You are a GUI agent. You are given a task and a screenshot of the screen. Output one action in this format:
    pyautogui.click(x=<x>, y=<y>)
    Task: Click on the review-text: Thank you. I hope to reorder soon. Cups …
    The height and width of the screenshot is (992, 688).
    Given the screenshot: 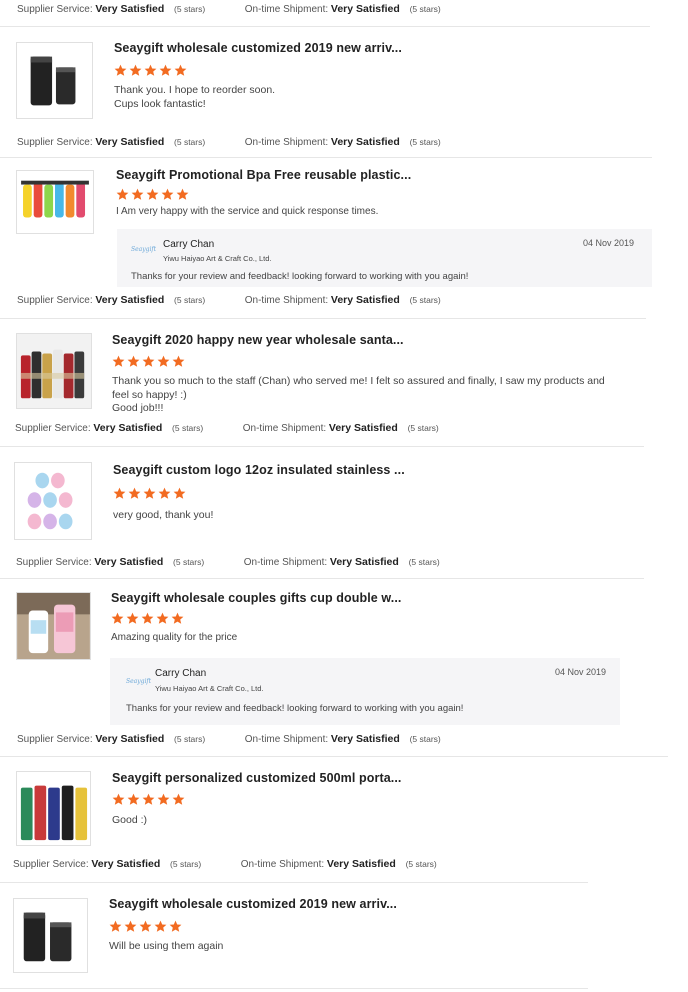 What is the action you would take?
    pyautogui.click(x=195, y=97)
    